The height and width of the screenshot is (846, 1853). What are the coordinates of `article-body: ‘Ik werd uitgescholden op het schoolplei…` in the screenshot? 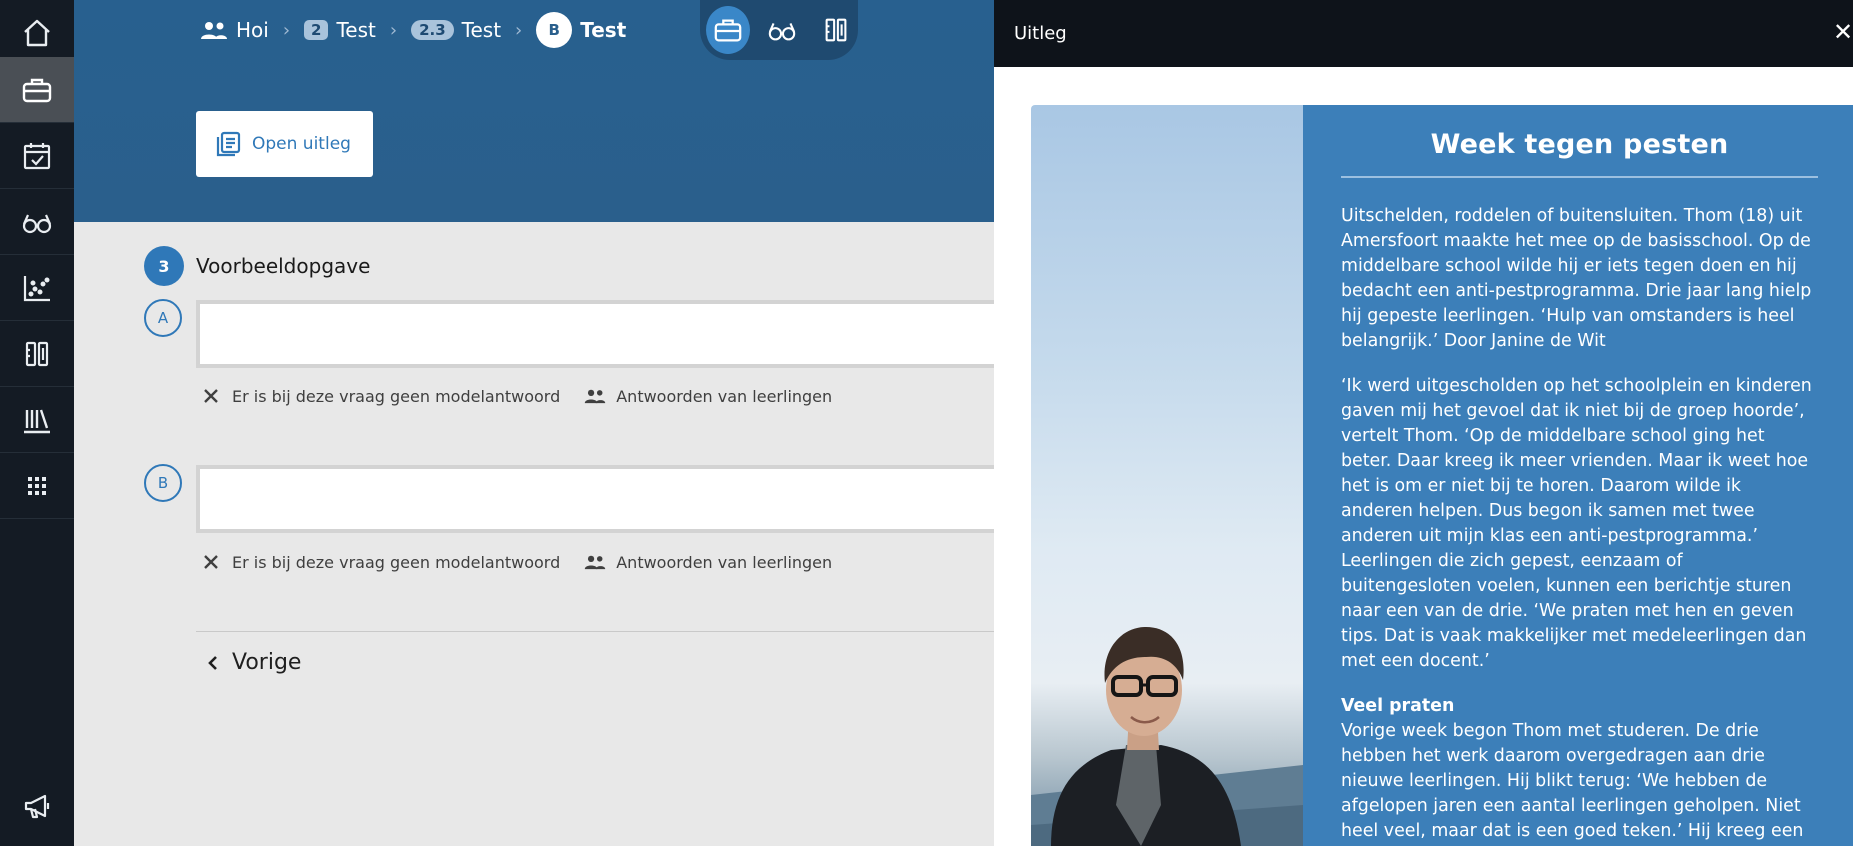 It's located at (1576, 523).